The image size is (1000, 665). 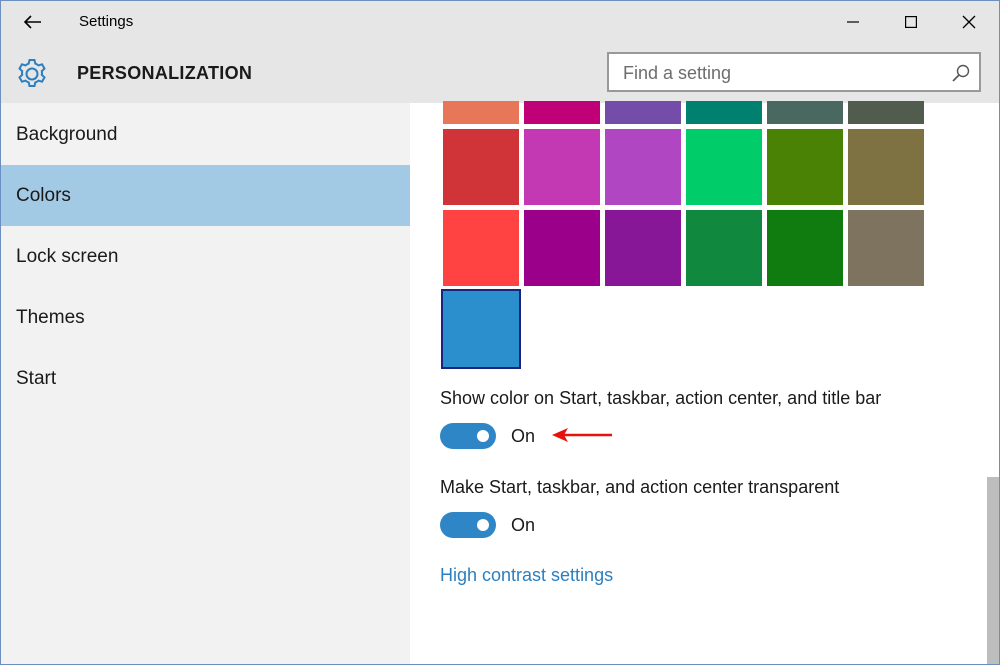 What do you see at coordinates (205, 256) in the screenshot?
I see `sidebar-item-lock-screen: Lock screen` at bounding box center [205, 256].